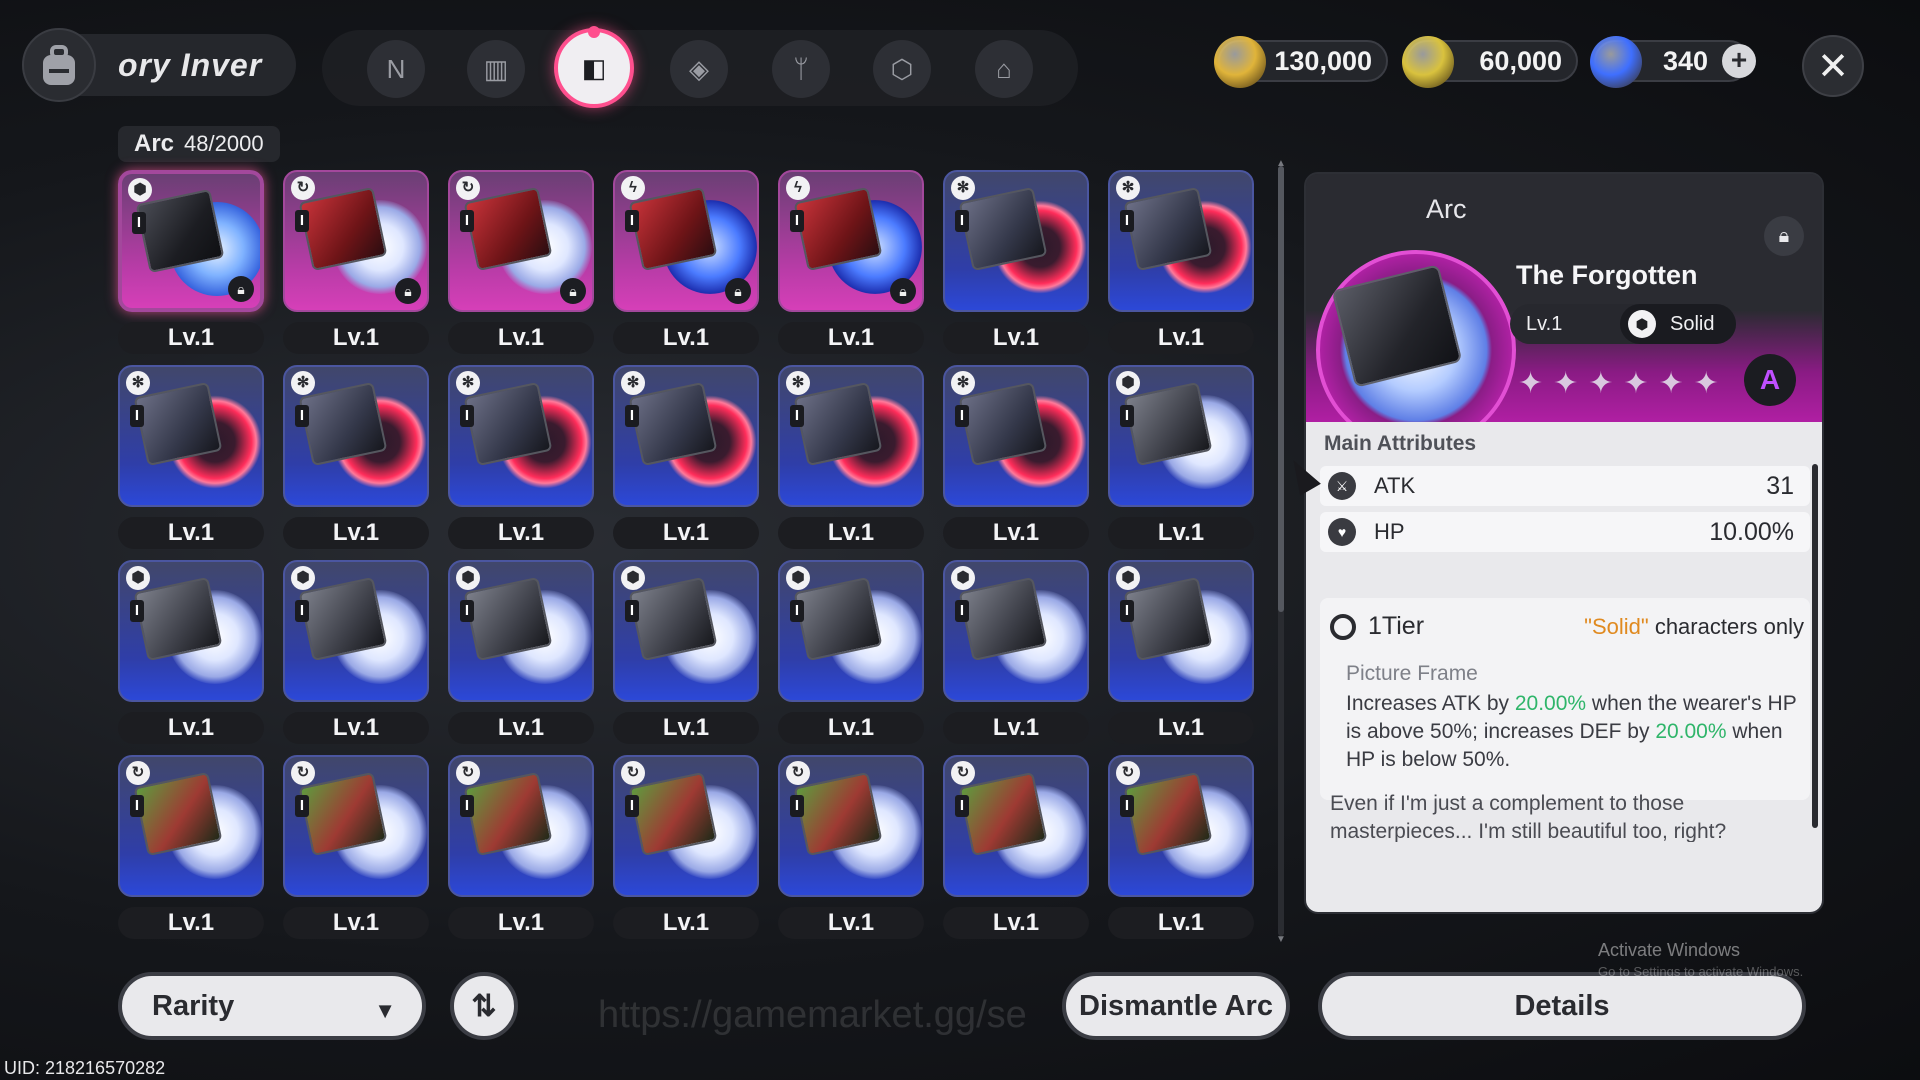  I want to click on scroll-up-icon: ▲, so click(1281, 164).